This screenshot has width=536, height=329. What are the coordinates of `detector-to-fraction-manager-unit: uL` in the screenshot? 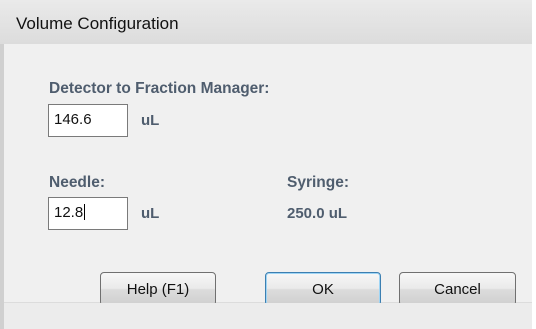 It's located at (150, 120).